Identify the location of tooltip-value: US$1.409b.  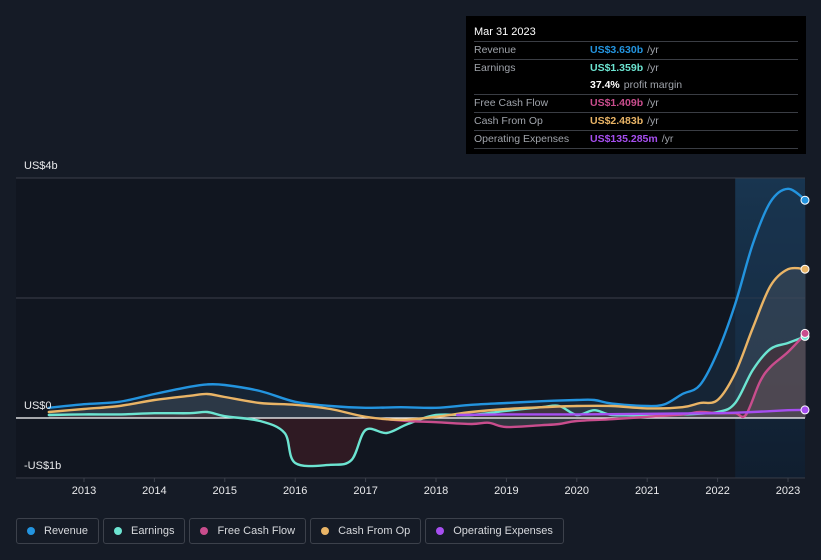
(617, 103).